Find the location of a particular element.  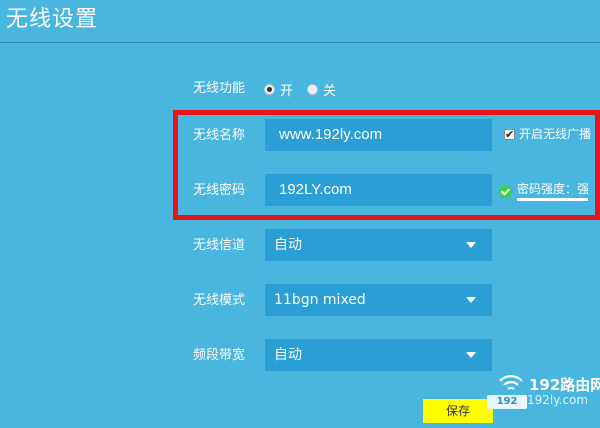

watermark-badge: 192 is located at coordinates (507, 402).